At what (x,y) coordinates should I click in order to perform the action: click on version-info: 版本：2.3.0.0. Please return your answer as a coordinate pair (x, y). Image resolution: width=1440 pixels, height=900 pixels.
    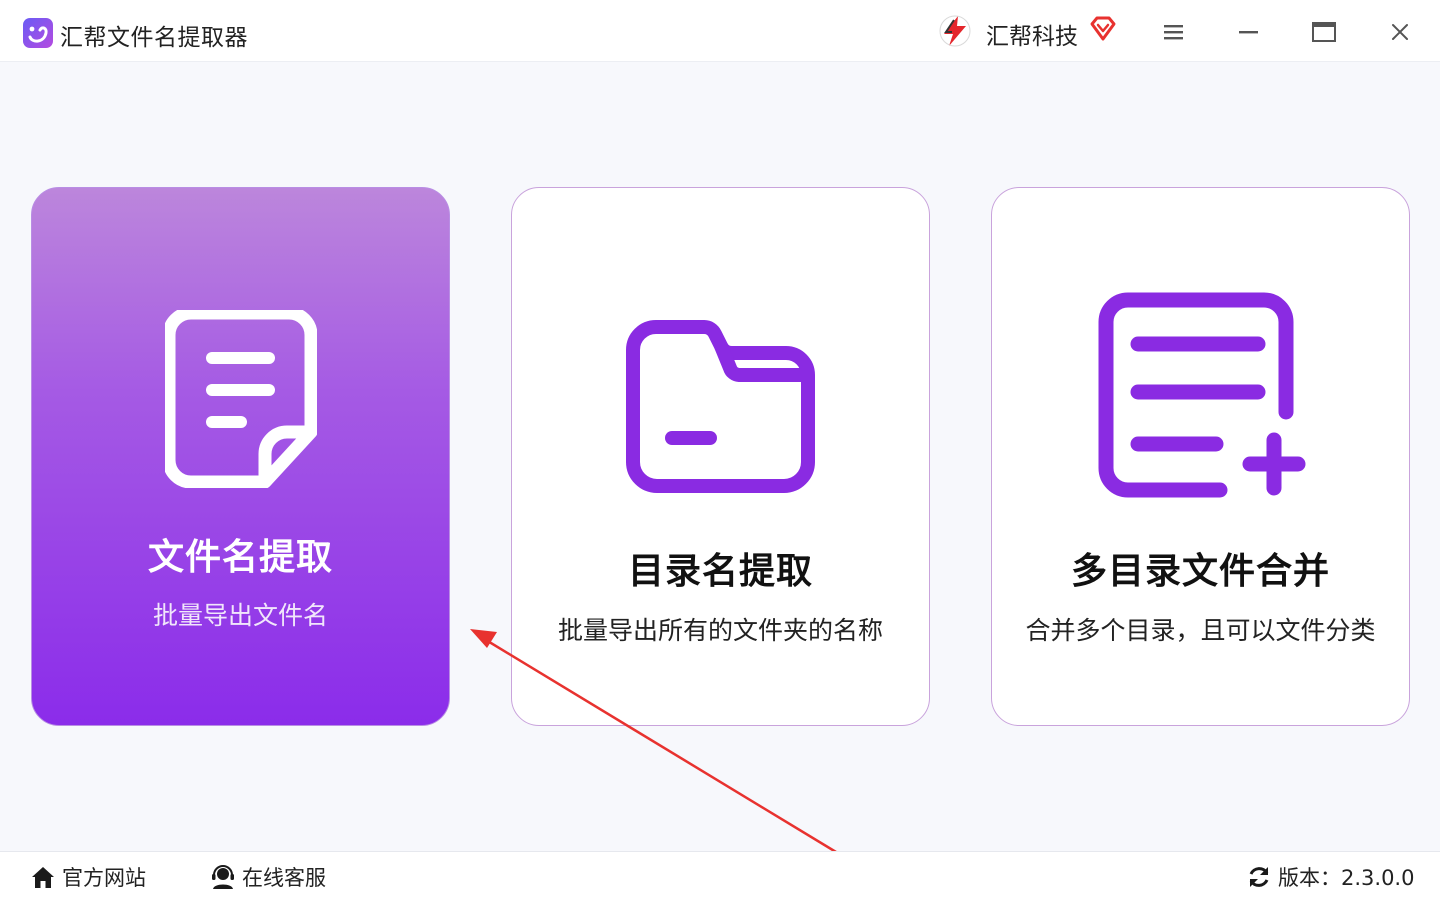
    Looking at the image, I should click on (1330, 877).